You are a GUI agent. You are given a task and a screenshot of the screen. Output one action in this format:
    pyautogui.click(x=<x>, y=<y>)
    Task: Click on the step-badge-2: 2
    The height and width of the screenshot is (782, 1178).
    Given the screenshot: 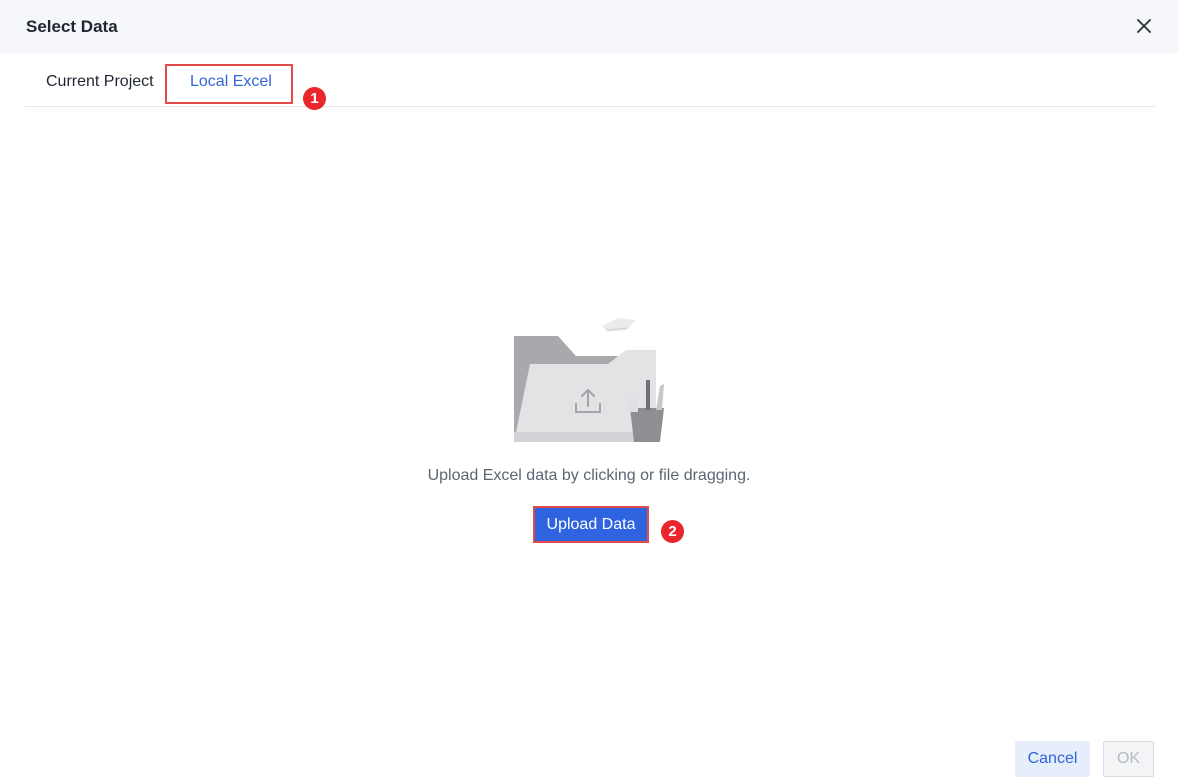 What is the action you would take?
    pyautogui.click(x=672, y=531)
    